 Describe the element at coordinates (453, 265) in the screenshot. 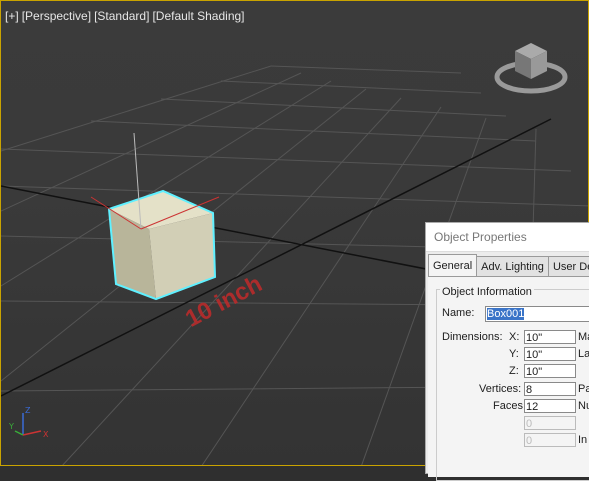

I see `tab-general: General` at that location.